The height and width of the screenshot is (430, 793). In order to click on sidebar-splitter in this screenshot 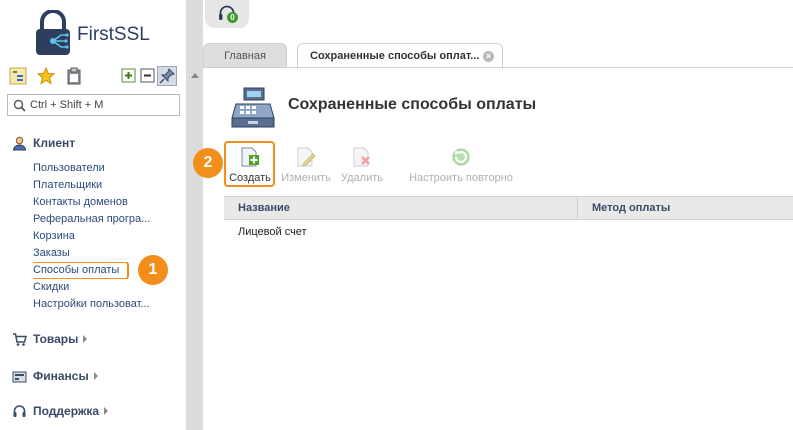, I will do `click(194, 215)`.